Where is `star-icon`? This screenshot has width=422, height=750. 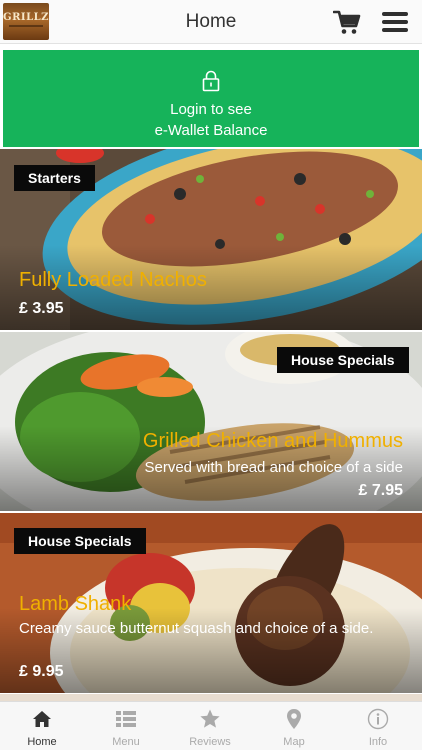 star-icon is located at coordinates (210, 719).